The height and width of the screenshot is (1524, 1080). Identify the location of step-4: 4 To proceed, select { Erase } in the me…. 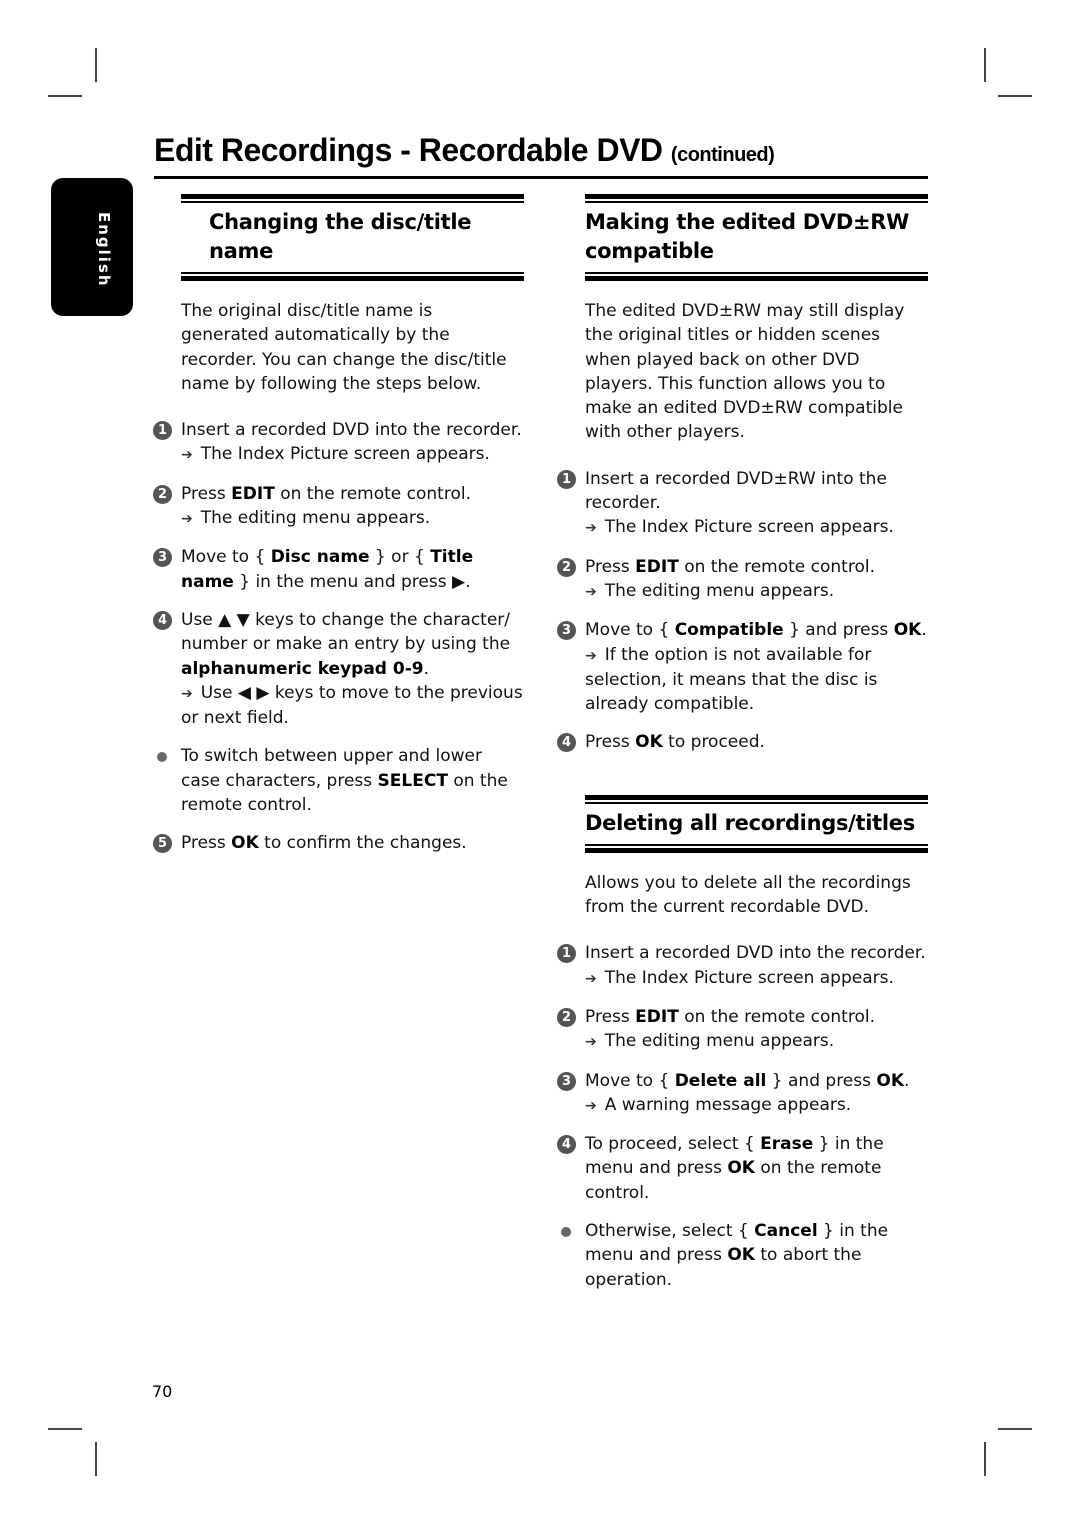
(742, 1168).